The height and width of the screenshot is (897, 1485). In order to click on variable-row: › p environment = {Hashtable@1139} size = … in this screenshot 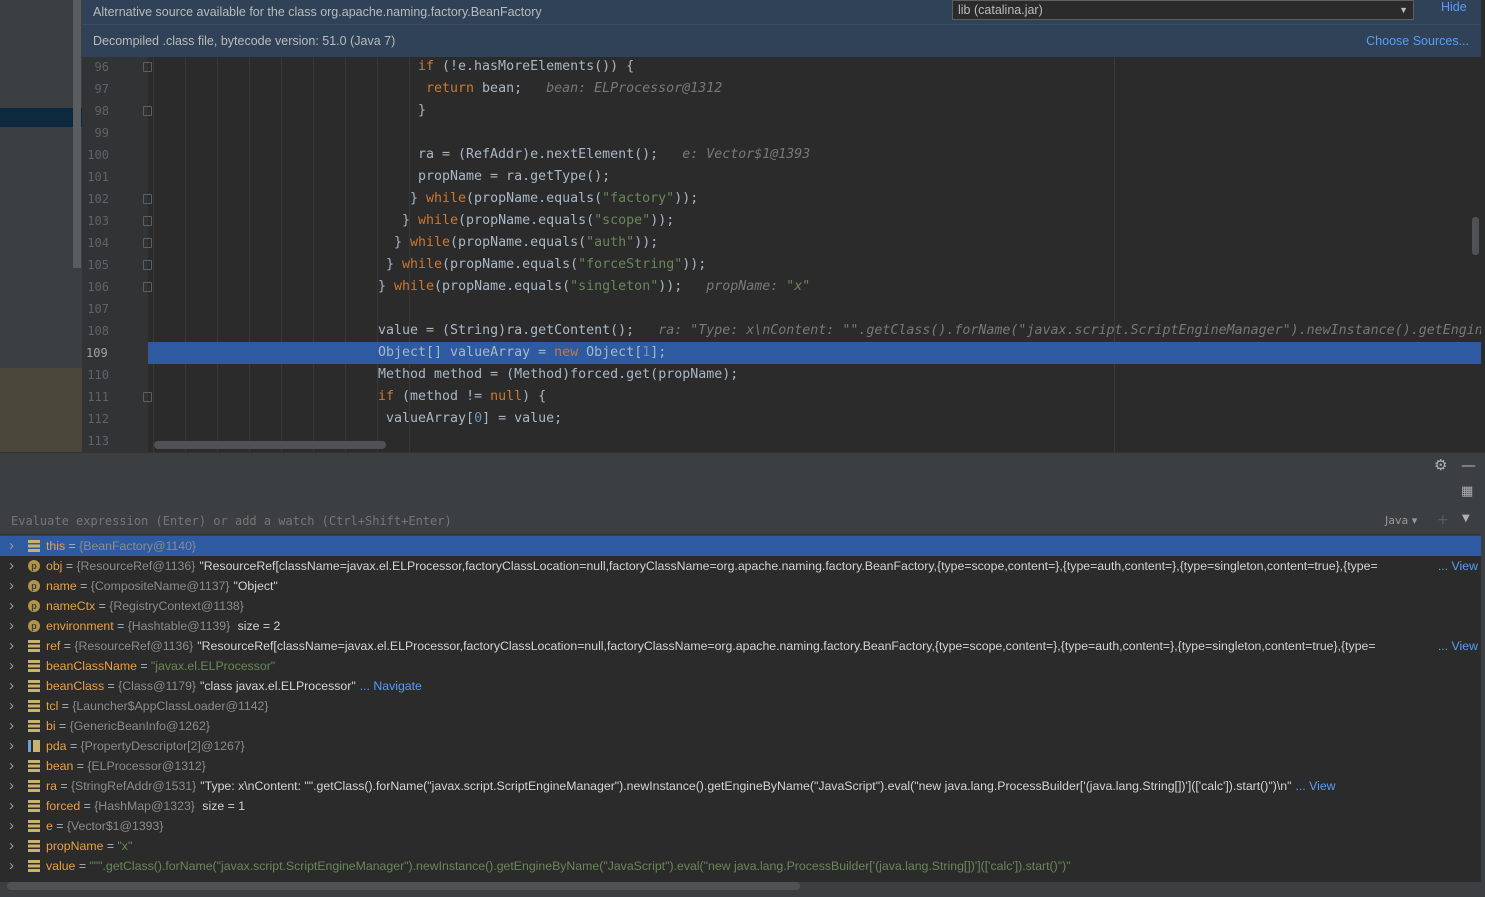, I will do `click(740, 626)`.